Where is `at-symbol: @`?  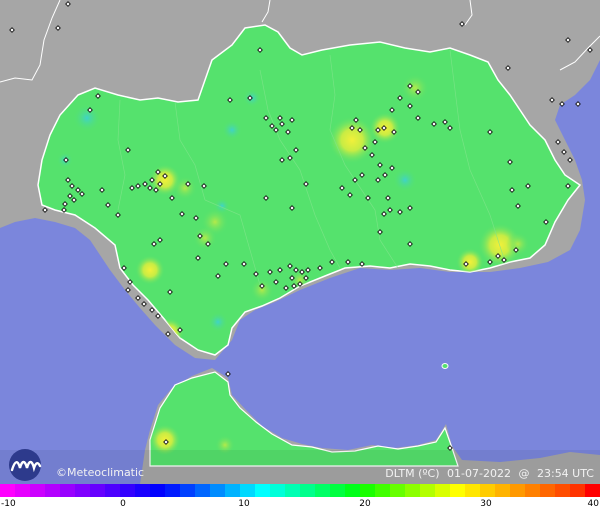 at-symbol: @ is located at coordinates (524, 473).